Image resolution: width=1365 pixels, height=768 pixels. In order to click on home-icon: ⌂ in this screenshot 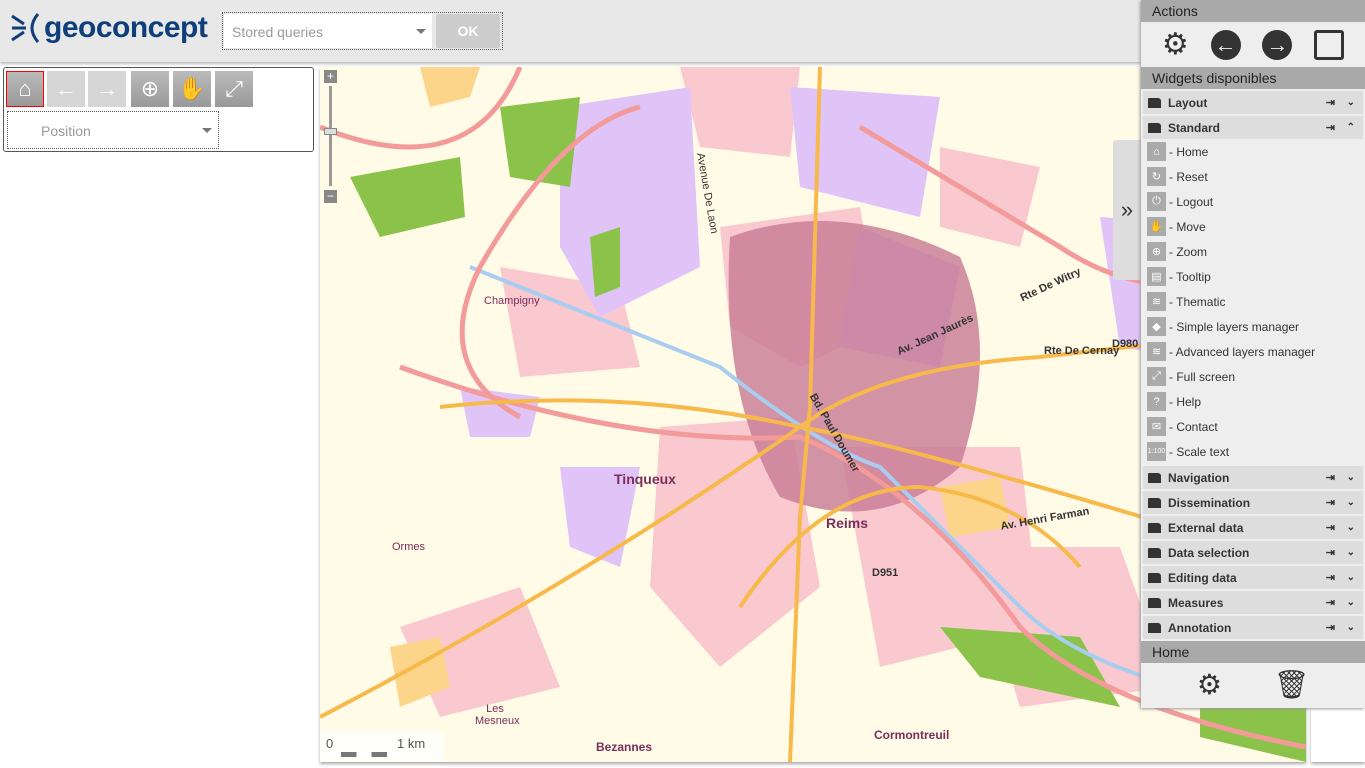, I will do `click(1156, 151)`.